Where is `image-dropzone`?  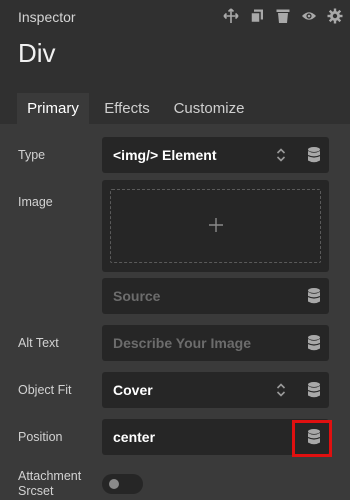 image-dropzone is located at coordinates (215, 226).